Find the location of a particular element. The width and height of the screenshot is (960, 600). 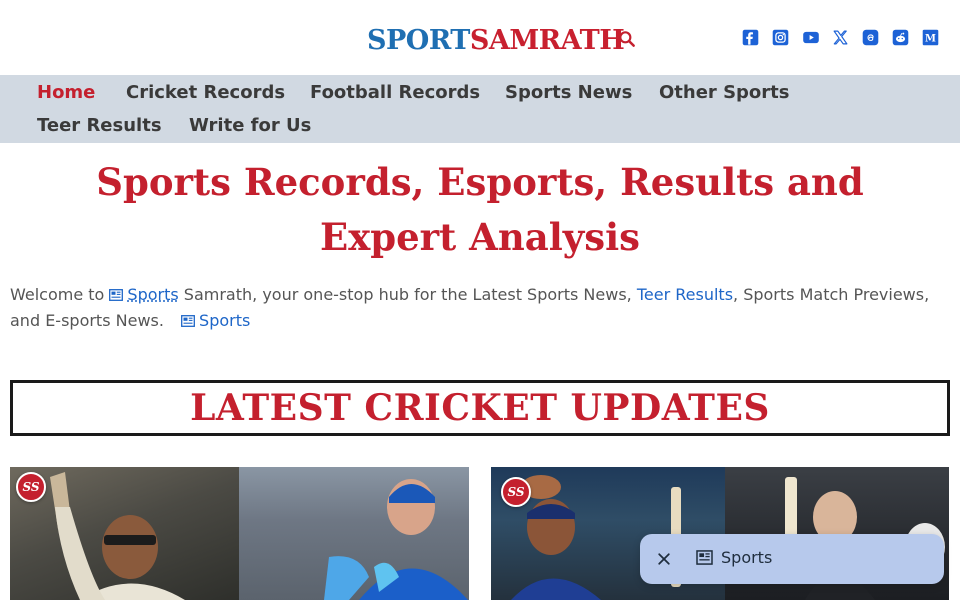

nav-item-write-for-us: Write for Us is located at coordinates (250, 126).